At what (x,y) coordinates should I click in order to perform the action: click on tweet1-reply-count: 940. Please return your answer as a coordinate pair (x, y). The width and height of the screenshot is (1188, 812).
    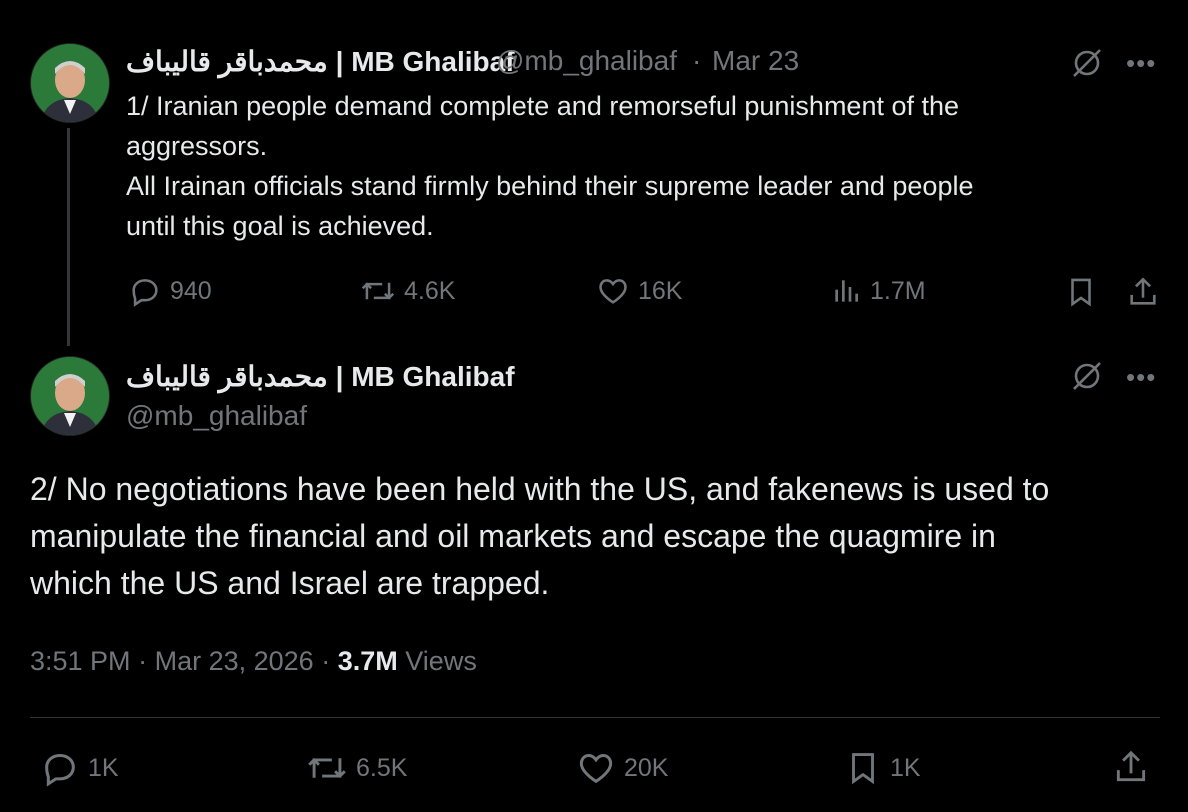
    Looking at the image, I should click on (191, 290).